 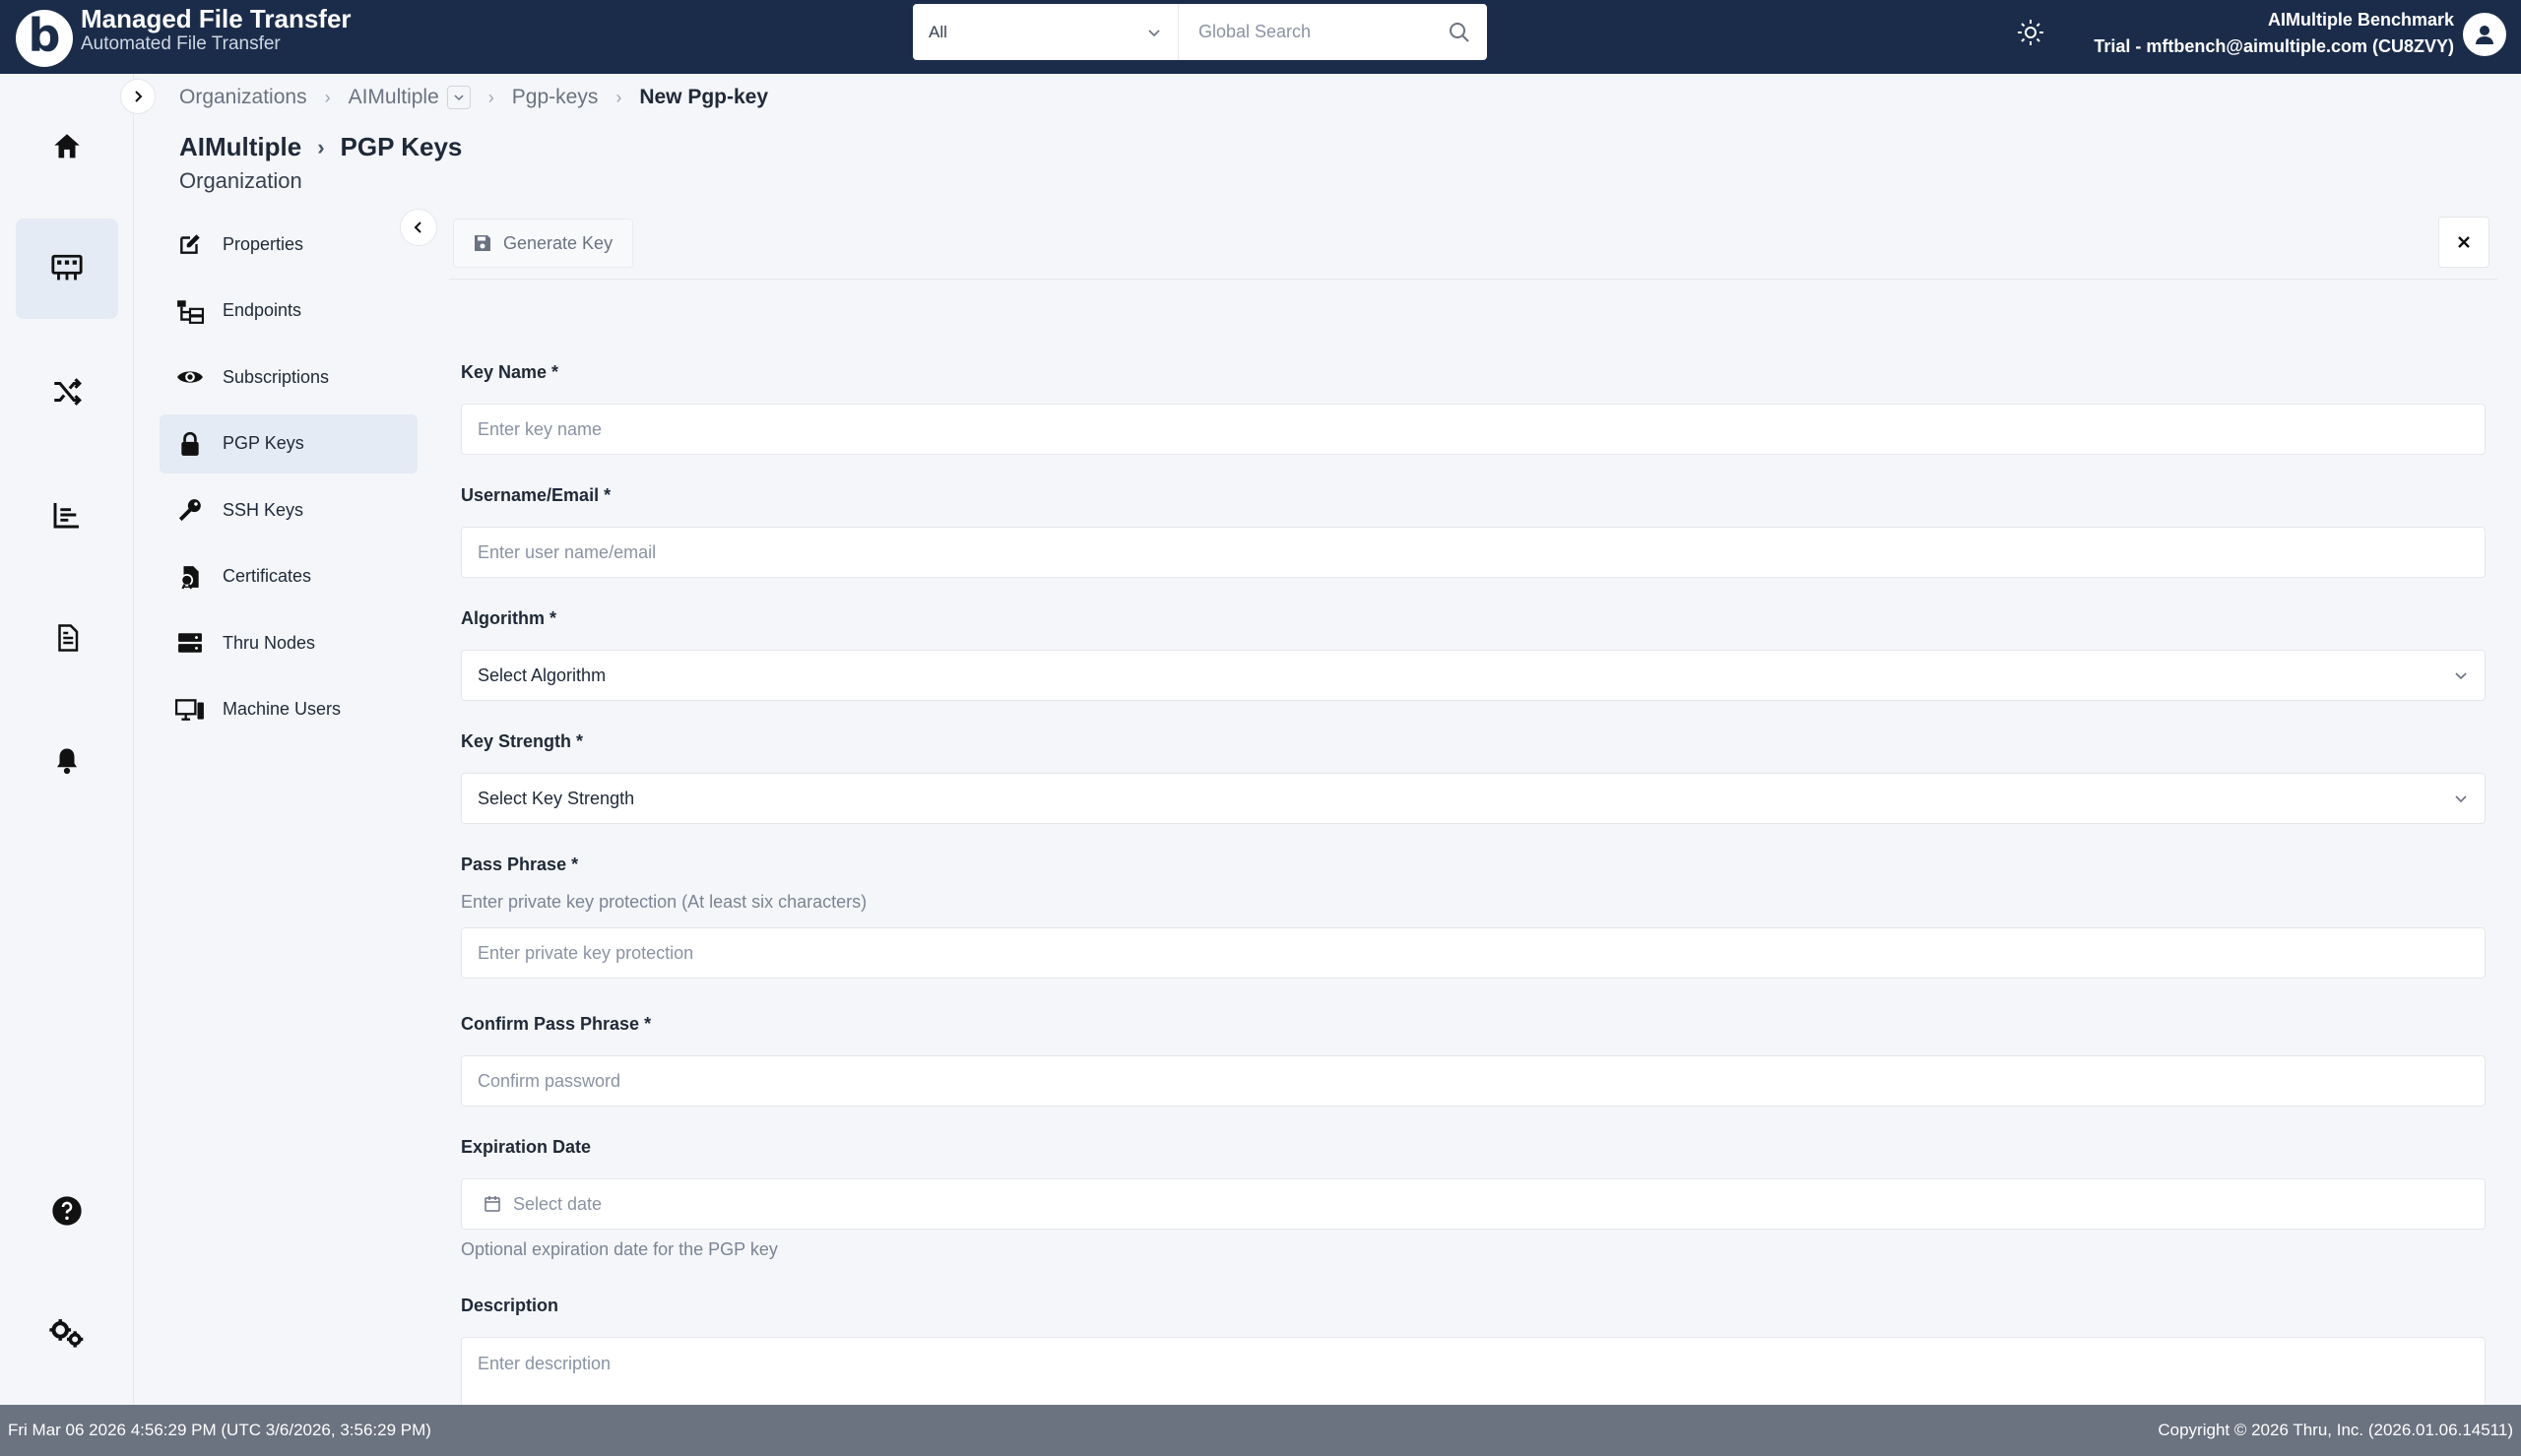 What do you see at coordinates (189, 510) in the screenshot?
I see `key-icon` at bounding box center [189, 510].